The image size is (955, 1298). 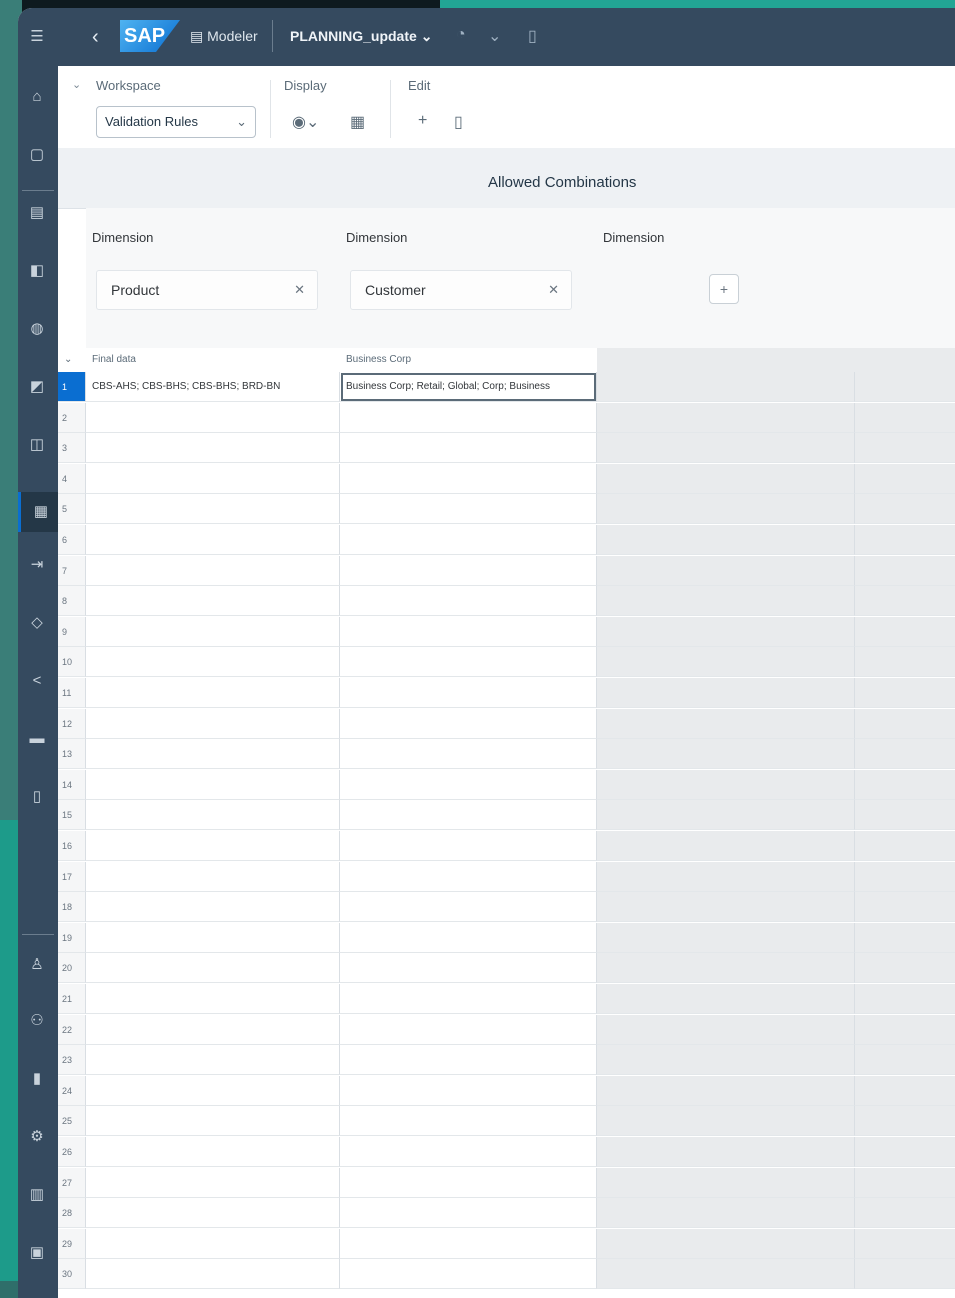 What do you see at coordinates (37, 387) in the screenshot?
I see `data-analyzer-icon: ◩` at bounding box center [37, 387].